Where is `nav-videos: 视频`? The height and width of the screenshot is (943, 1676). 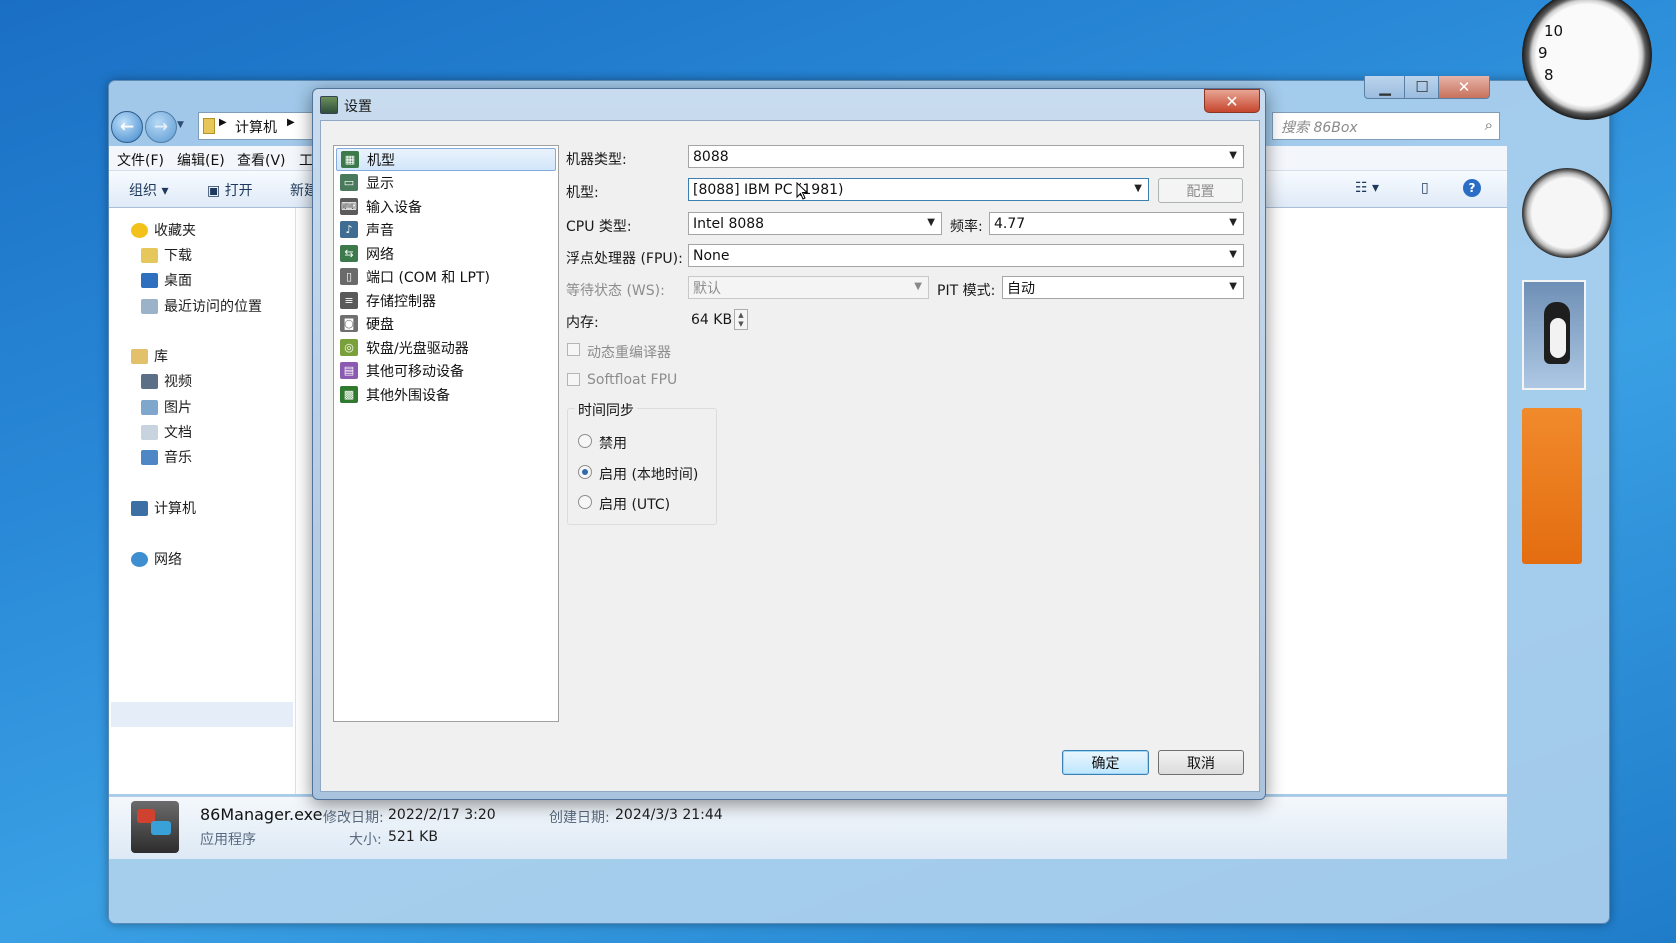 nav-videos: 视频 is located at coordinates (166, 381).